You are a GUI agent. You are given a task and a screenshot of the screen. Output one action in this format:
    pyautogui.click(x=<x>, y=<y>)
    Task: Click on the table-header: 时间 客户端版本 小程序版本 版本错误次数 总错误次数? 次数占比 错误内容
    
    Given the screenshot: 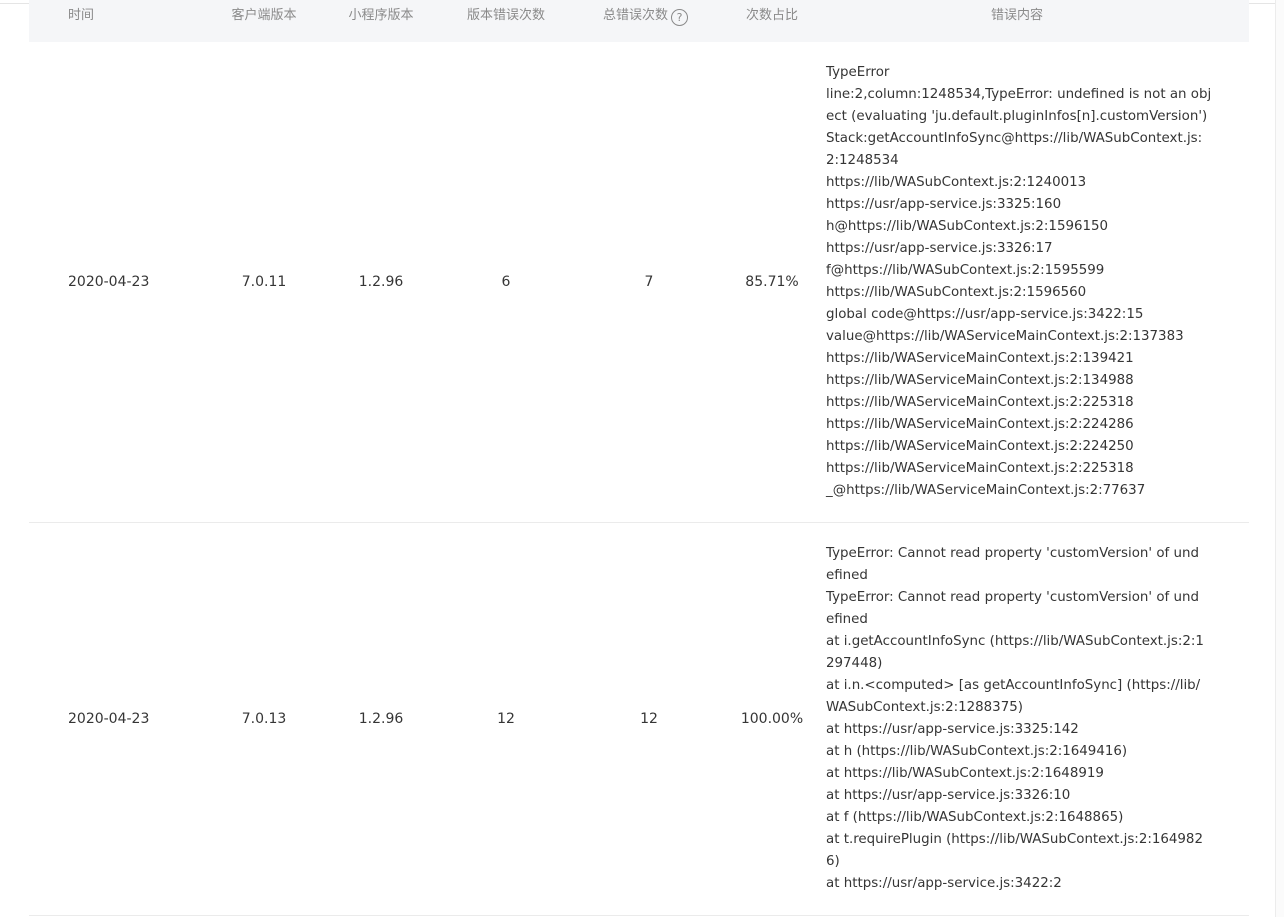 What is the action you would take?
    pyautogui.click(x=639, y=21)
    